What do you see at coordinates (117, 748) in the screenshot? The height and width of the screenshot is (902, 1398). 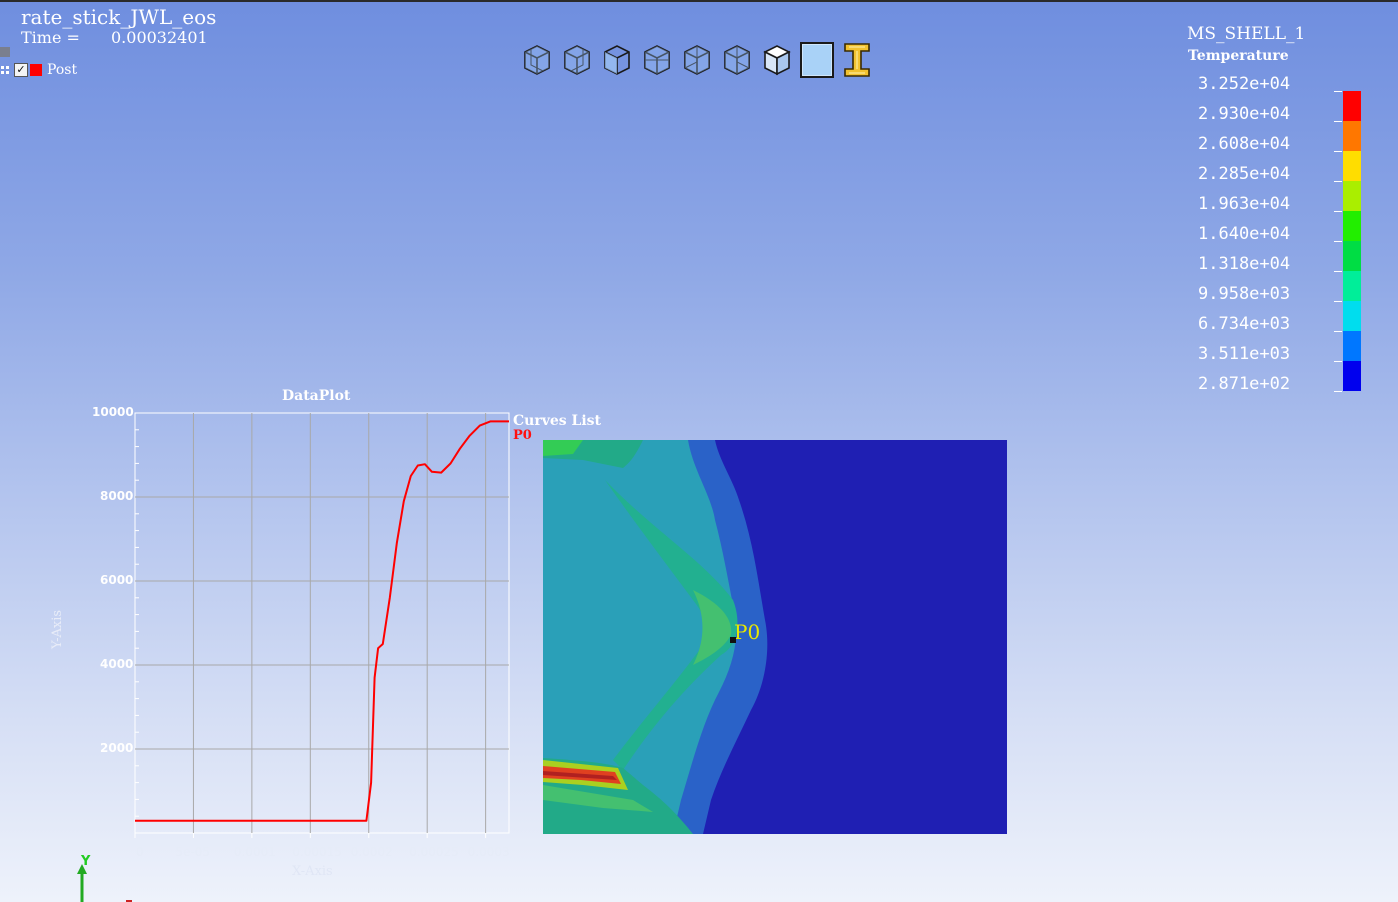 I see `y-tick-label: 2000` at bounding box center [117, 748].